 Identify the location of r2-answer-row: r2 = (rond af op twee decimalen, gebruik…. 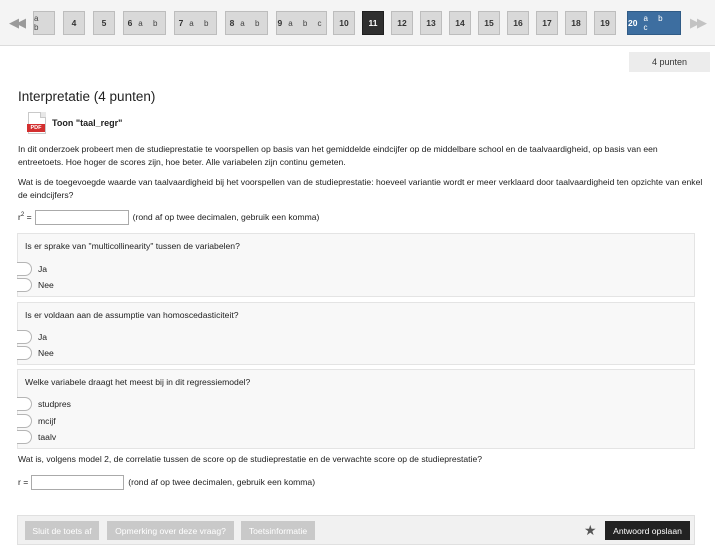
(168, 217).